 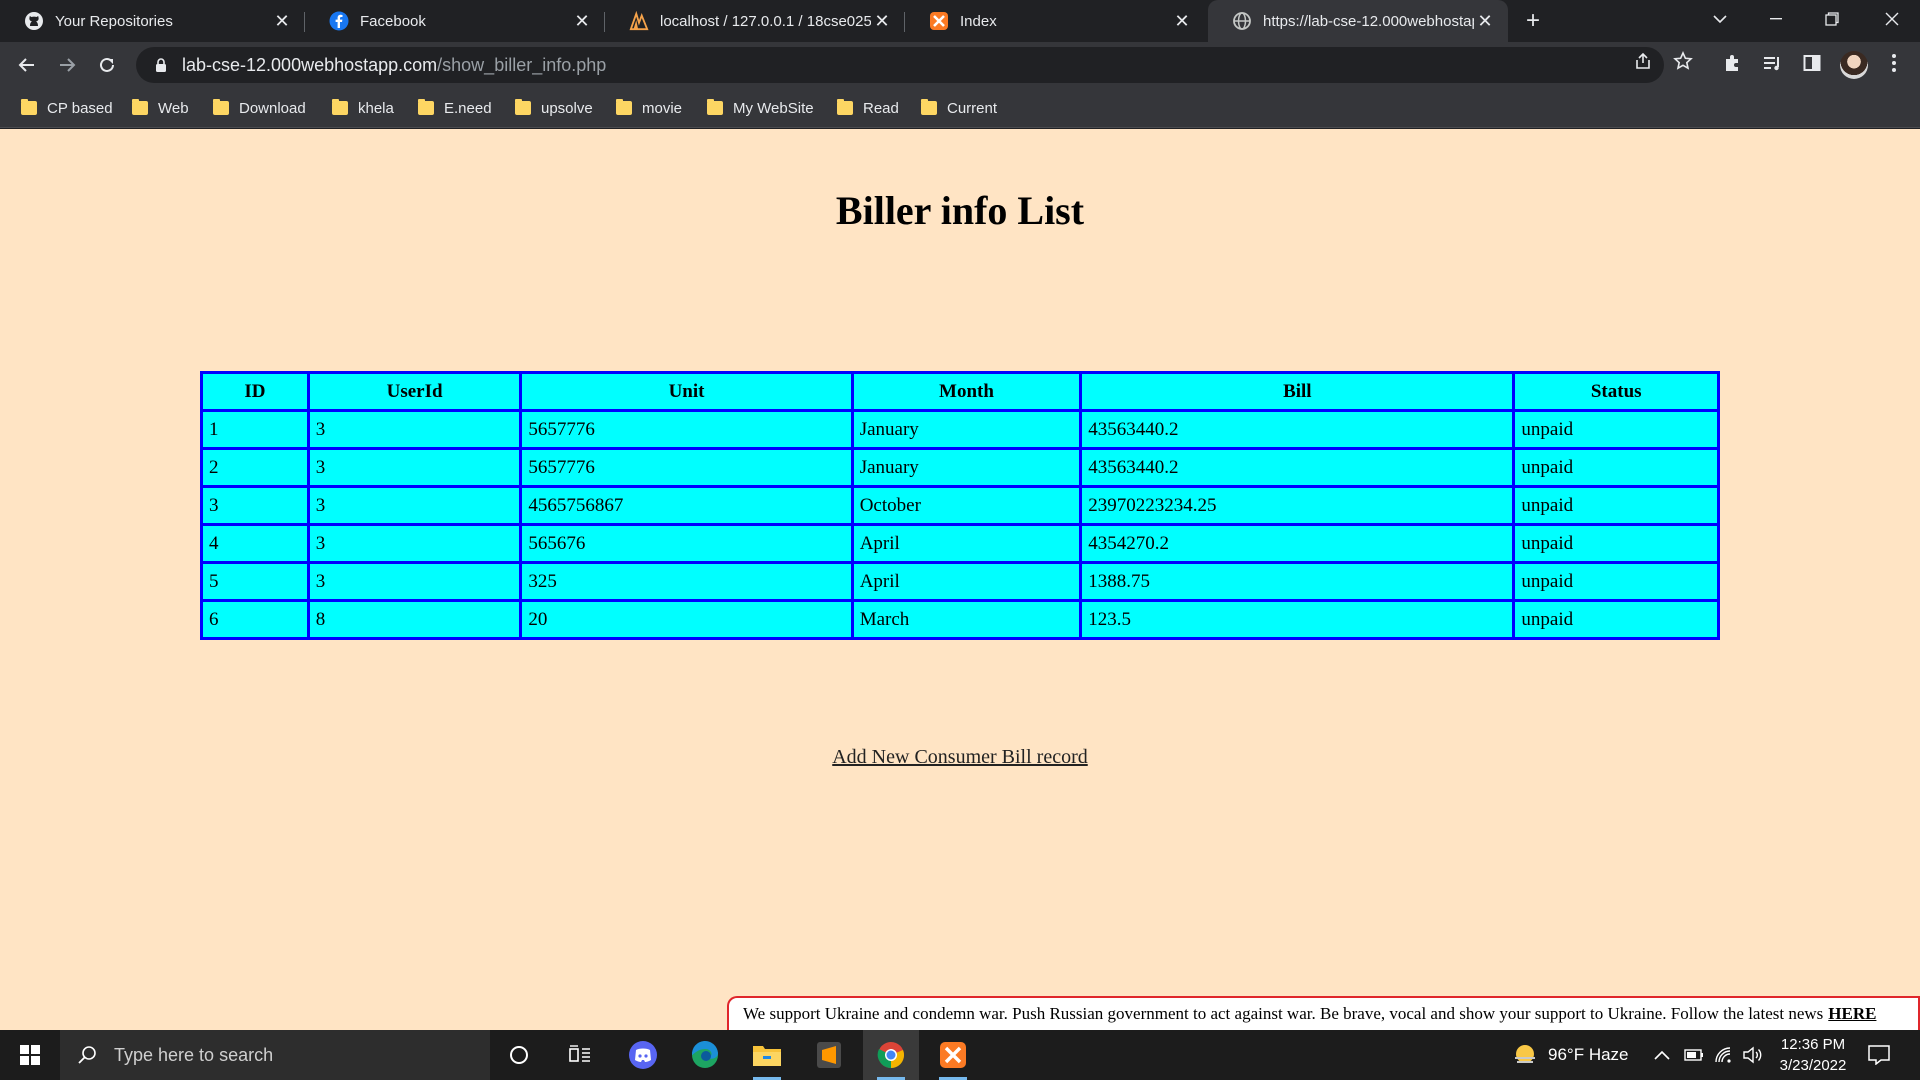 What do you see at coordinates (1892, 19) in the screenshot?
I see `close-window-button` at bounding box center [1892, 19].